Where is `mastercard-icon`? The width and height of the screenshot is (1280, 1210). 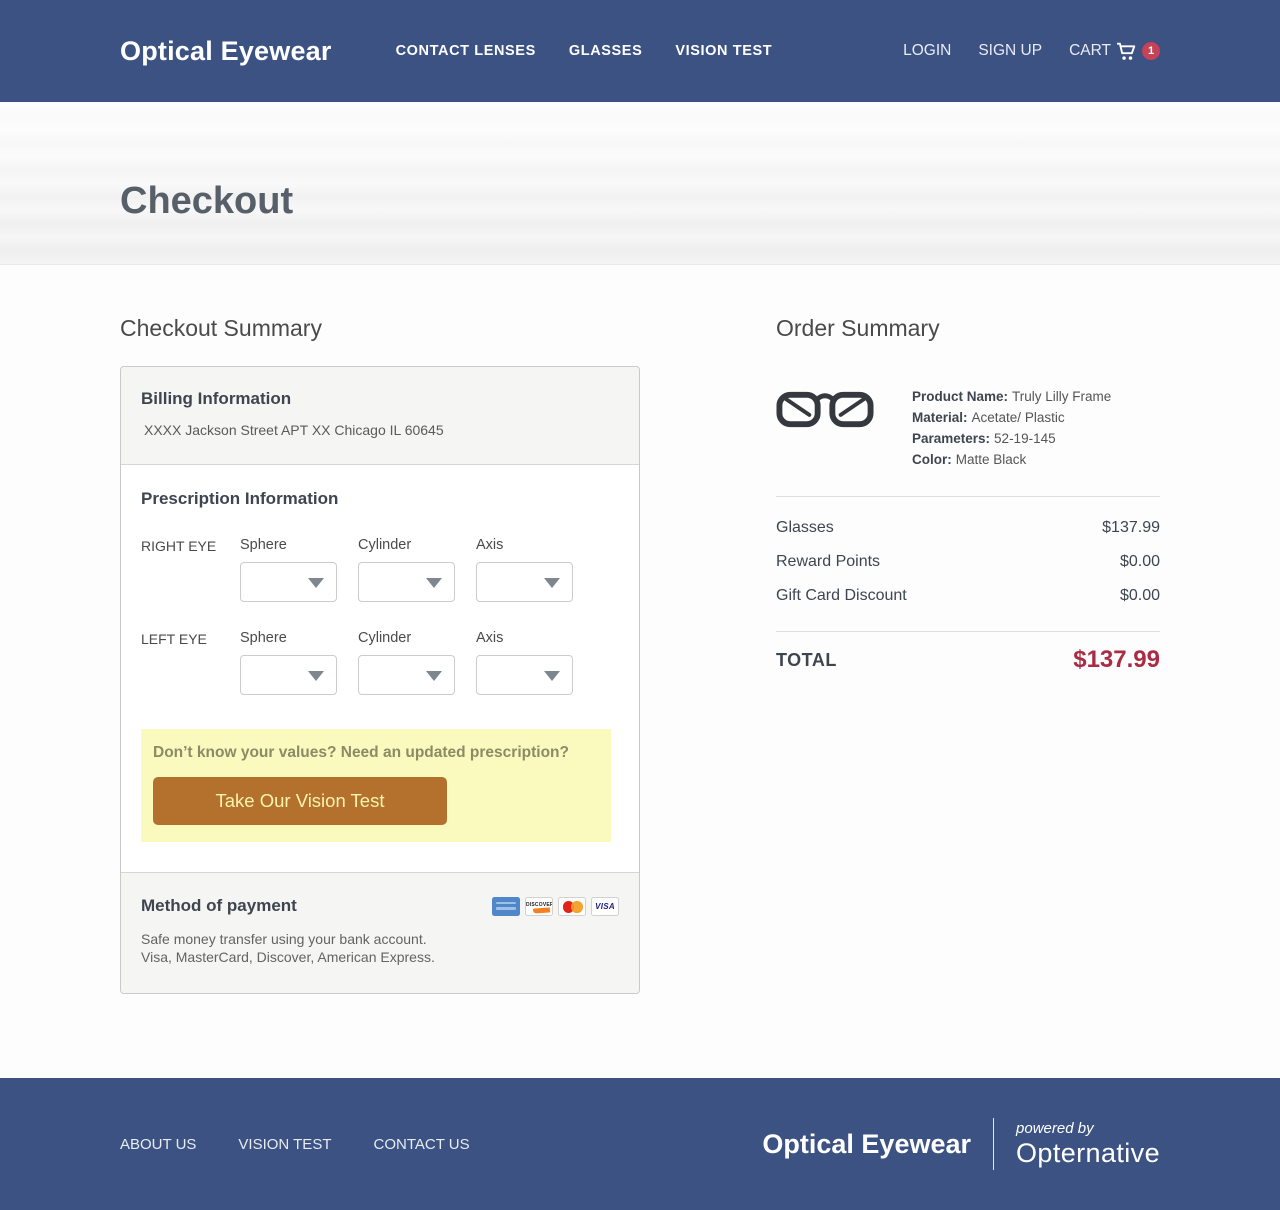 mastercard-icon is located at coordinates (572, 906).